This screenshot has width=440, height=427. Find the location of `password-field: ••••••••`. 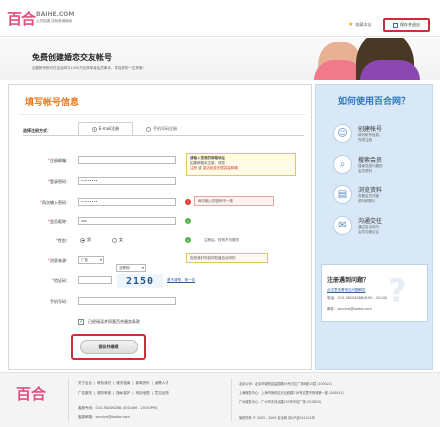

password-field: •••••••• is located at coordinates (127, 181).